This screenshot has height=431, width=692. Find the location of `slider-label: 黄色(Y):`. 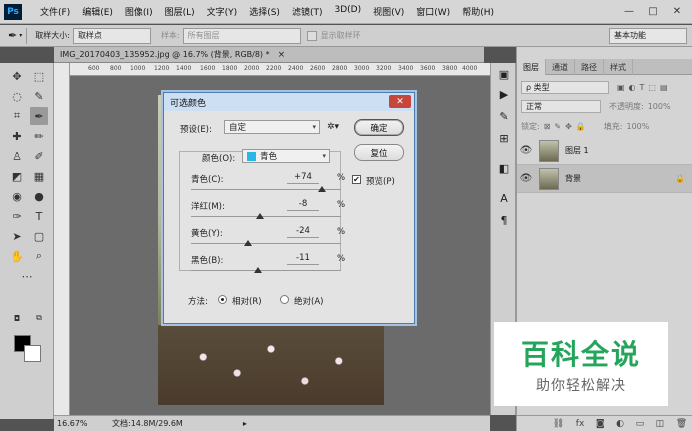

slider-label: 黄色(Y): is located at coordinates (207, 234).